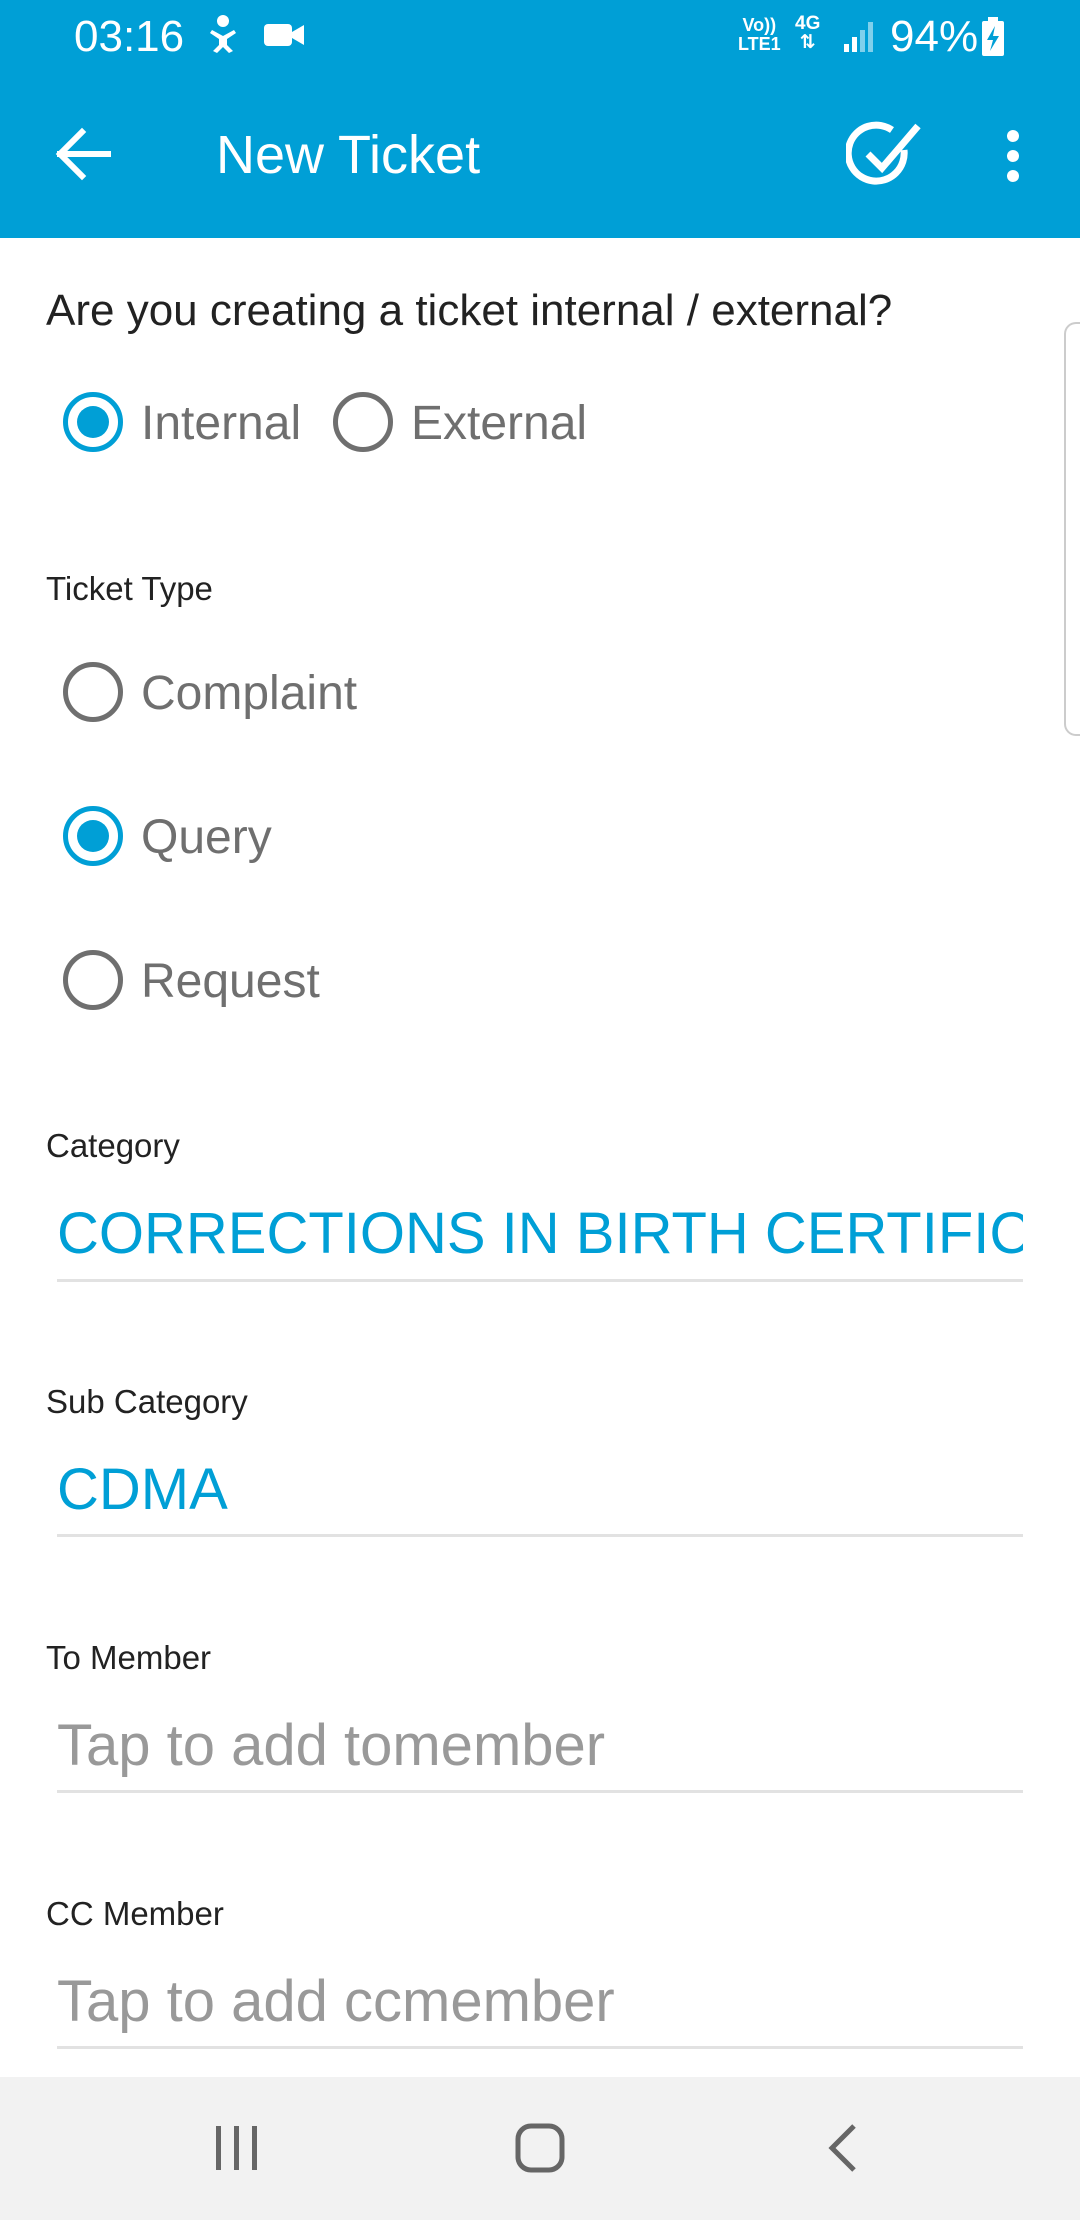 The width and height of the screenshot is (1080, 2220). Describe the element at coordinates (93, 692) in the screenshot. I see `radio-complaint` at that location.